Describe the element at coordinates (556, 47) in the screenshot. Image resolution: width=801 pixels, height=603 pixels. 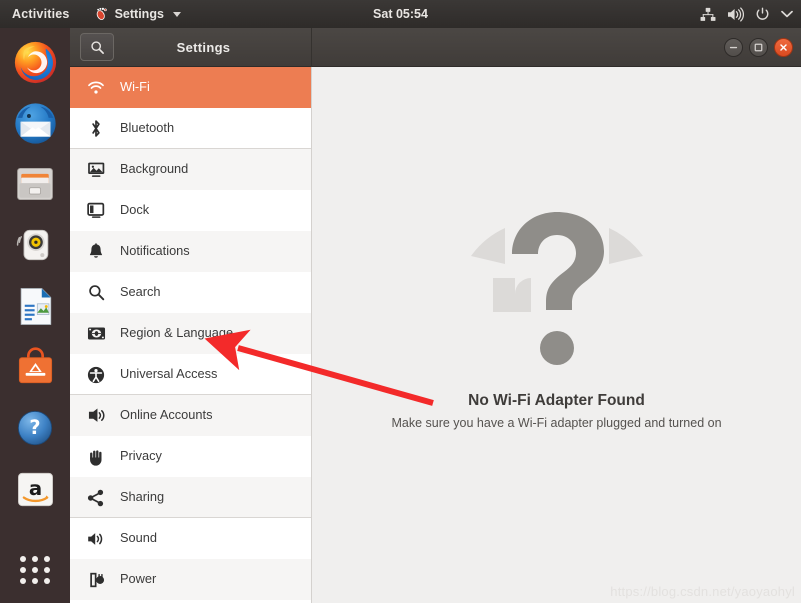
I see `window-controls` at that location.